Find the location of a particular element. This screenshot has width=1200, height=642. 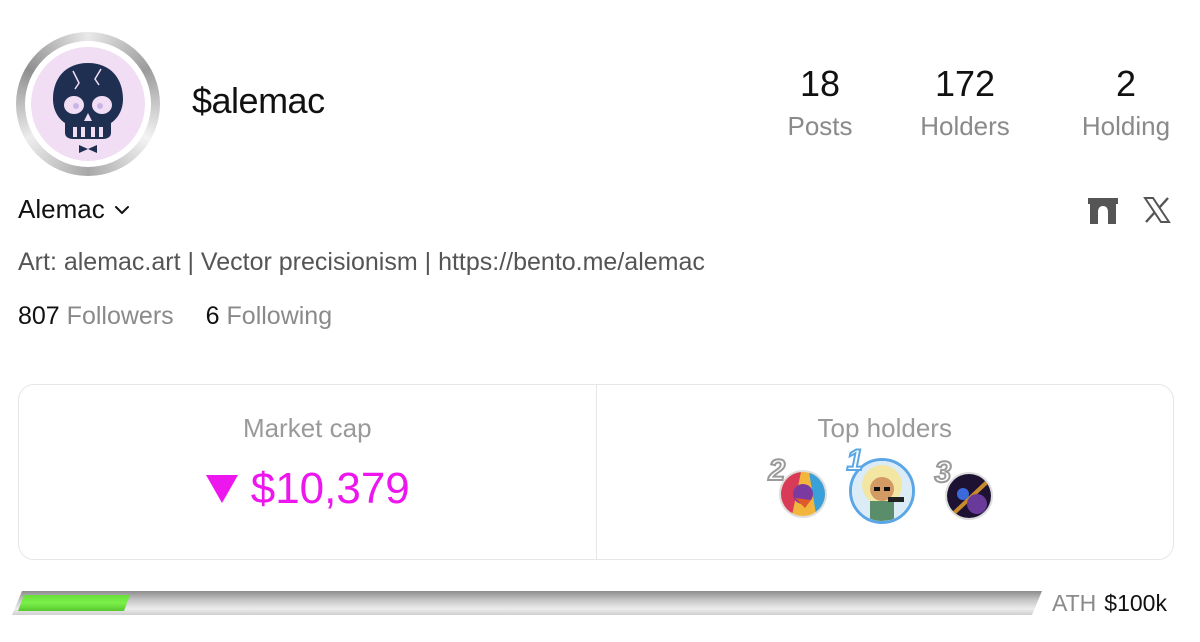

ath-progress-bar is located at coordinates (527, 603).